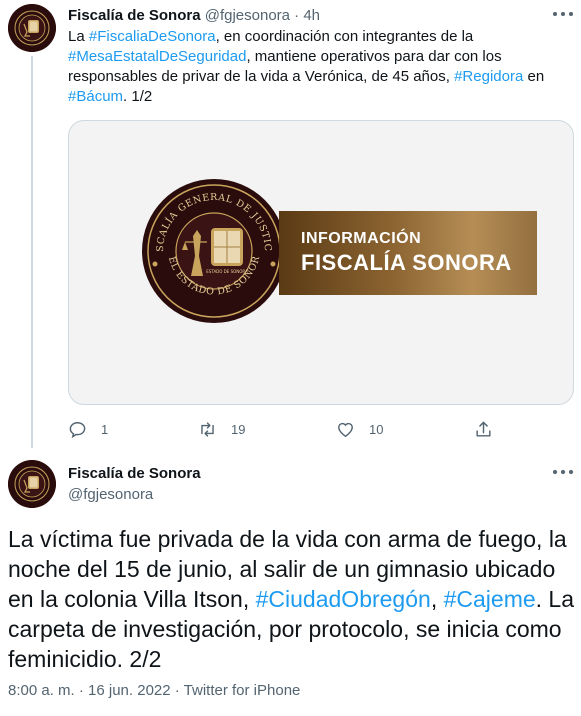 The height and width of the screenshot is (716, 581). Describe the element at coordinates (77, 429) in the screenshot. I see `reply-icon` at that location.